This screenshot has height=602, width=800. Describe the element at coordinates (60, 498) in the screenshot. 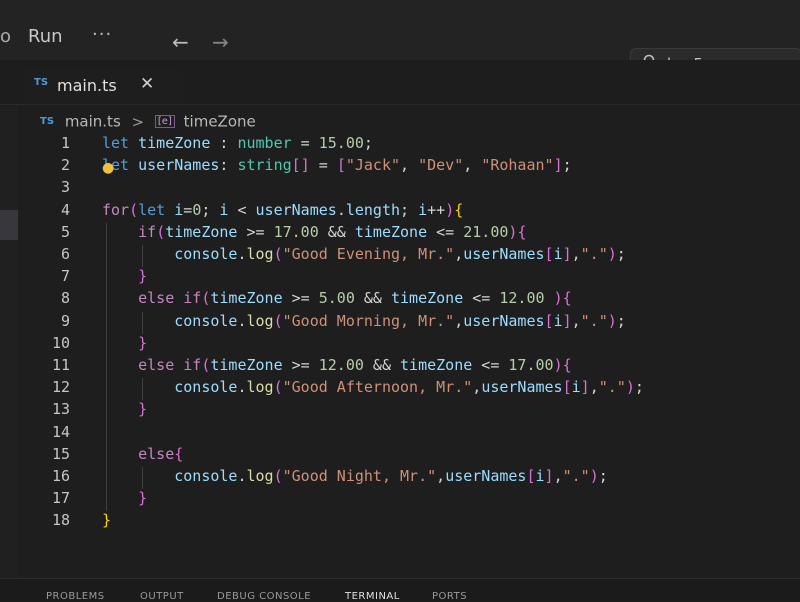

I see `line-number: 17` at that location.